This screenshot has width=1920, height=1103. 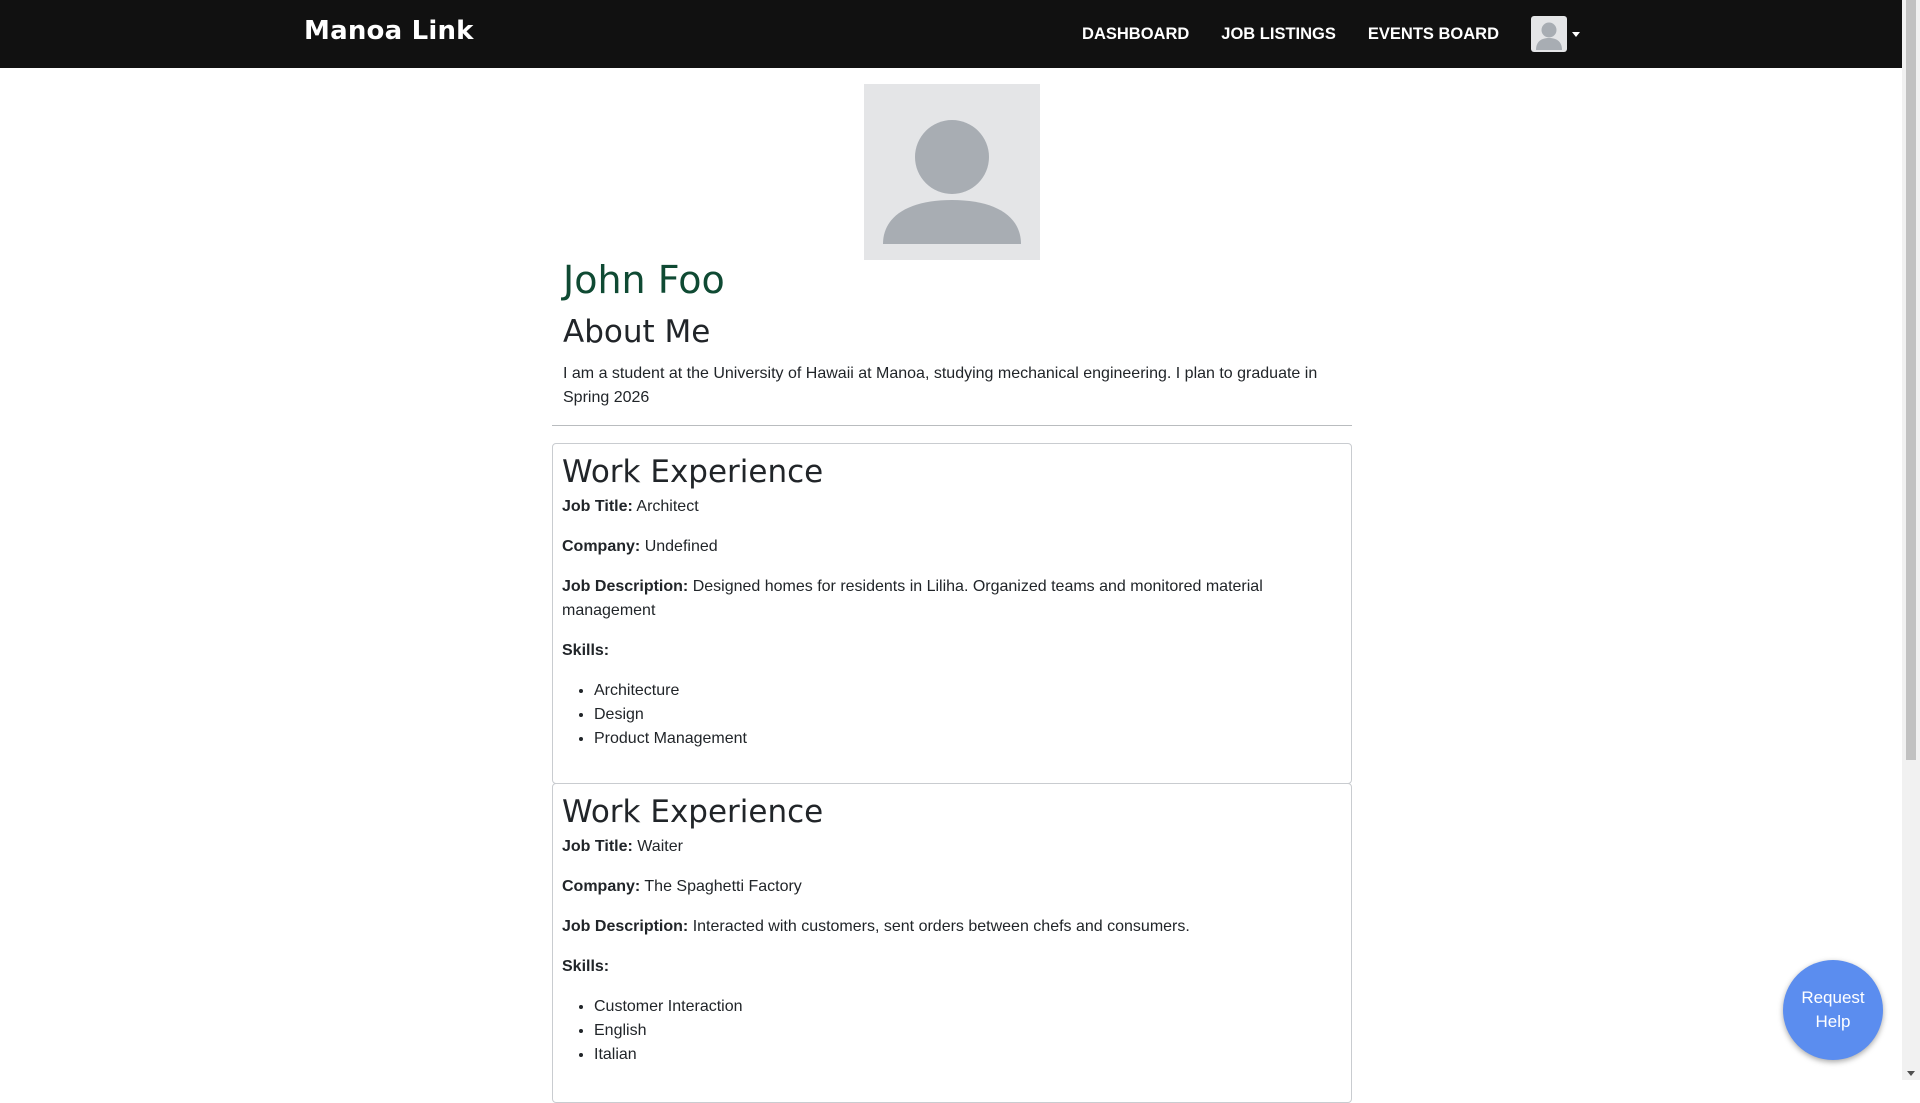 I want to click on brand-logo: Manoa Link, so click(x=389, y=31).